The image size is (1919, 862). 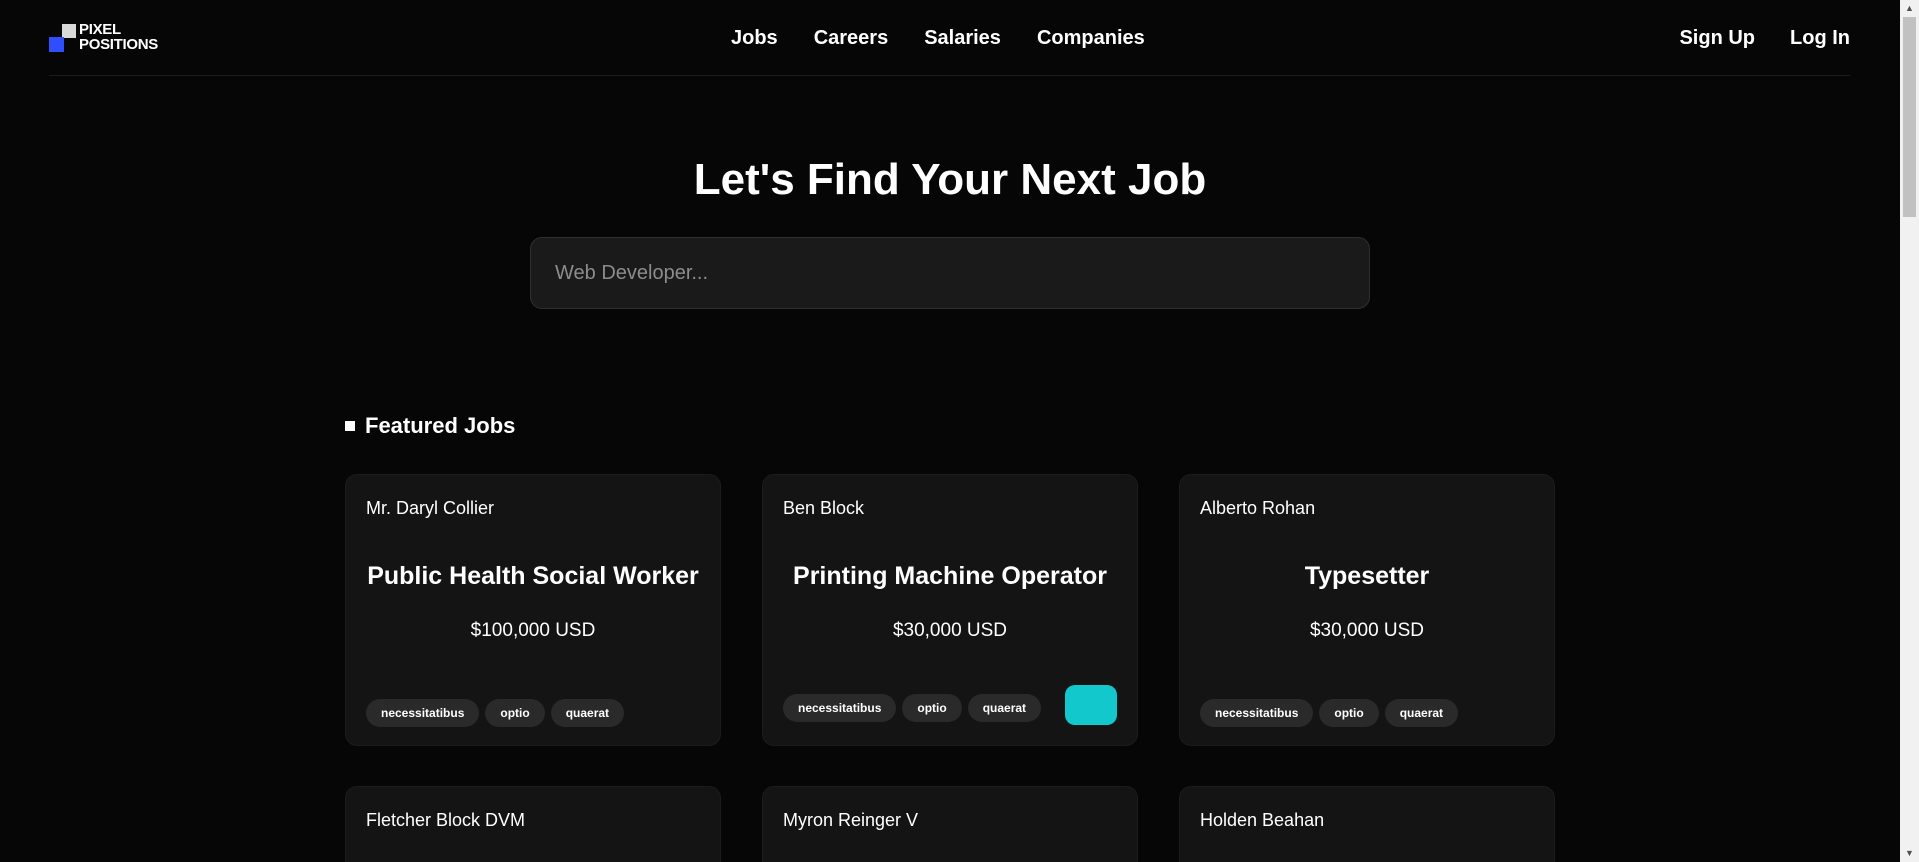 What do you see at coordinates (1909, 117) in the screenshot?
I see `scrollbar-thumb` at bounding box center [1909, 117].